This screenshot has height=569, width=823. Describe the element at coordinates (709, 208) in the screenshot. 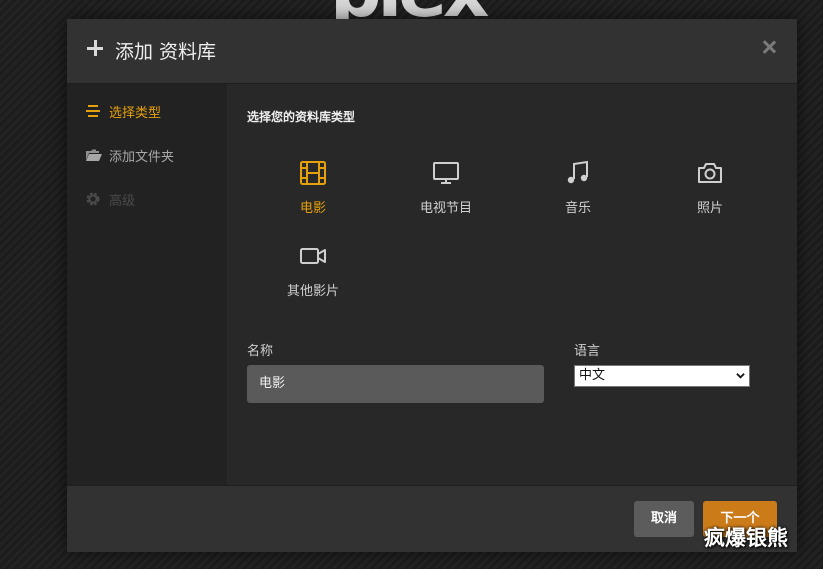

I see `library-type-label: 照片` at that location.